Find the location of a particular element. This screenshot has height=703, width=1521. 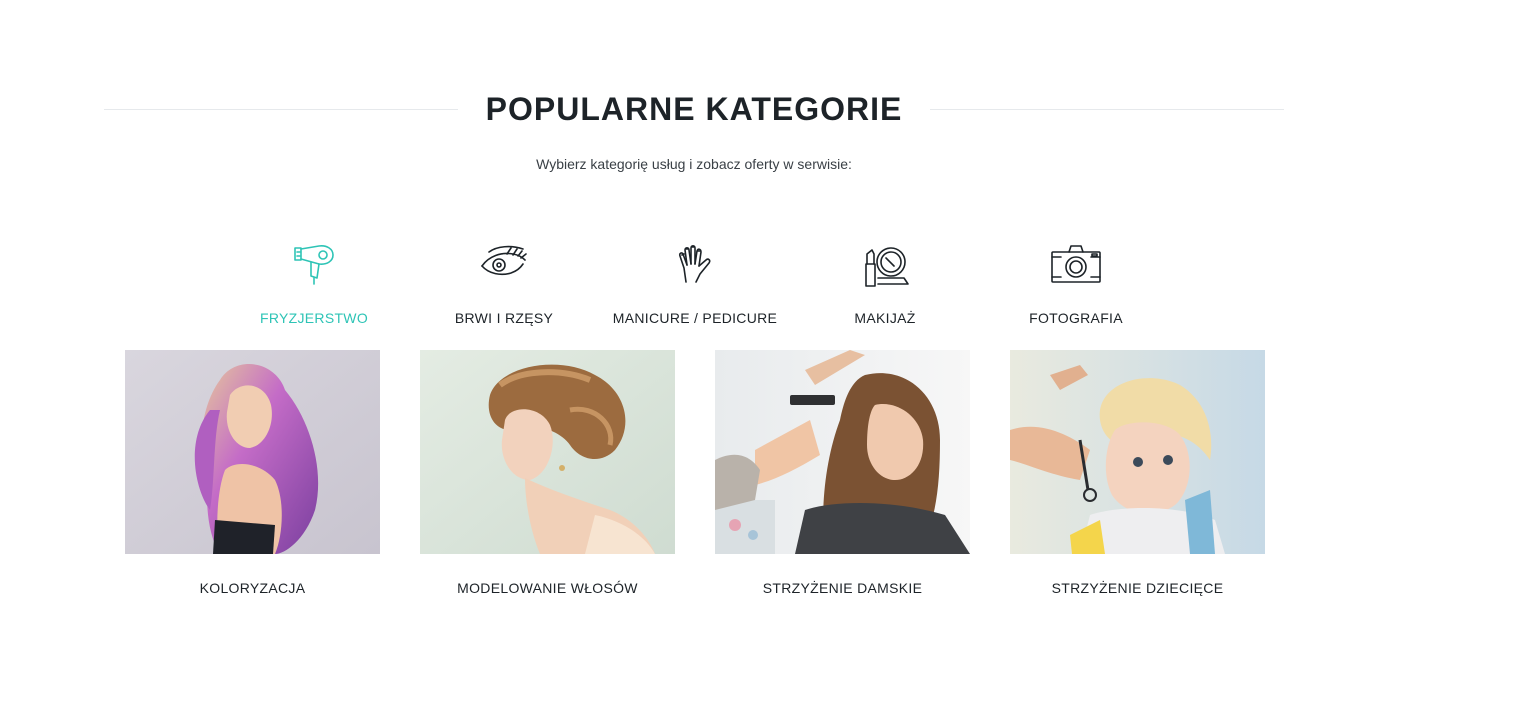

section-heading: POPULARNE KATEGORIE is located at coordinates (694, 110).